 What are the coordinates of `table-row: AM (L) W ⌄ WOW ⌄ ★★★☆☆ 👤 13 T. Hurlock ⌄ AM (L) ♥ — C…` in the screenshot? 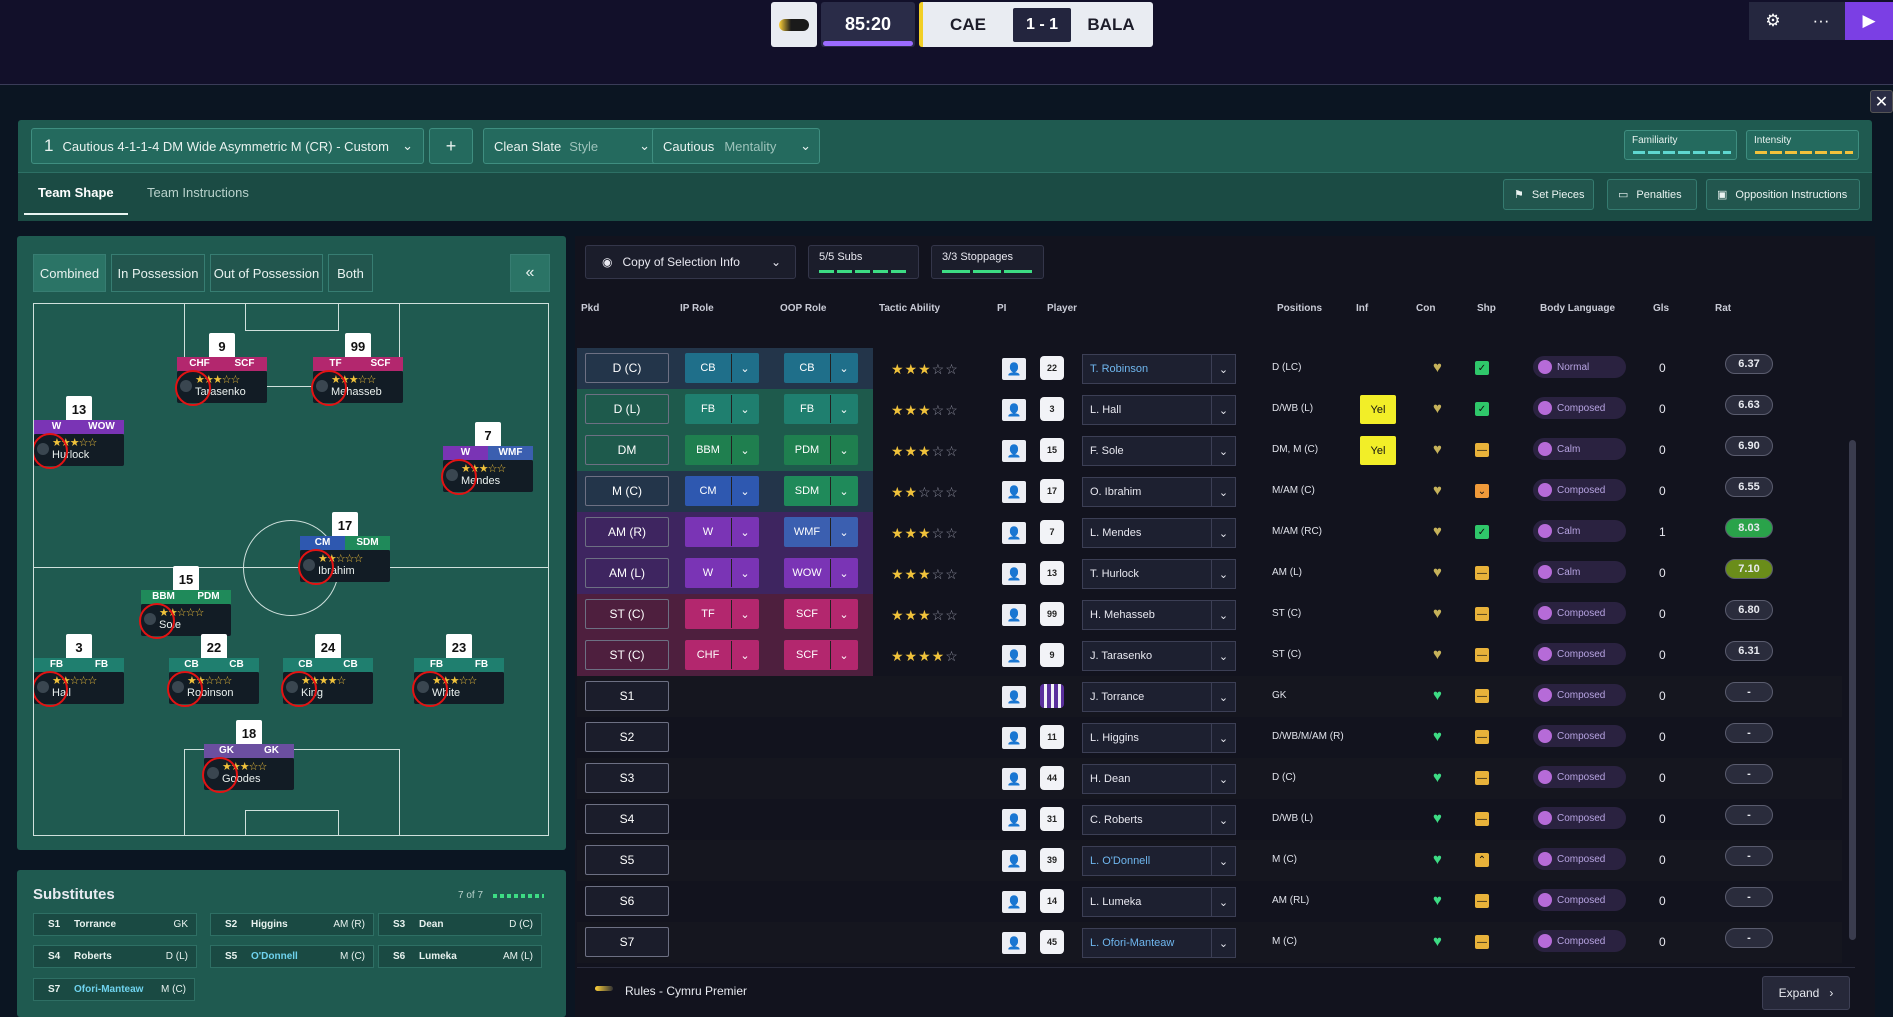 It's located at (1209, 573).